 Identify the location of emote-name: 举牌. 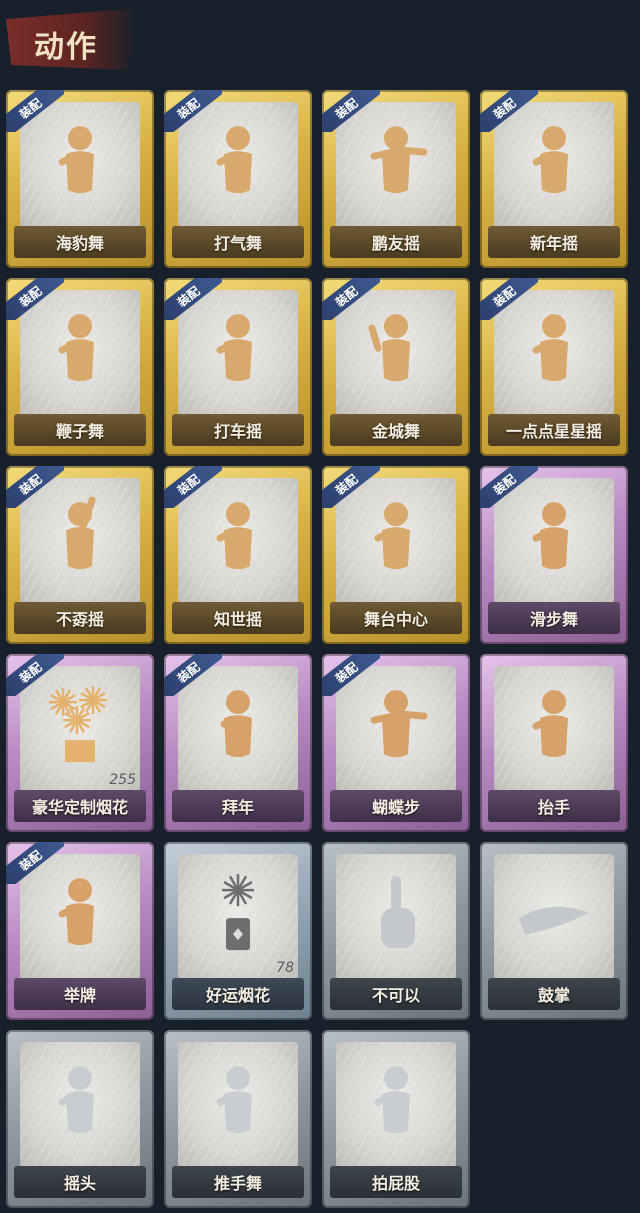
(80, 994).